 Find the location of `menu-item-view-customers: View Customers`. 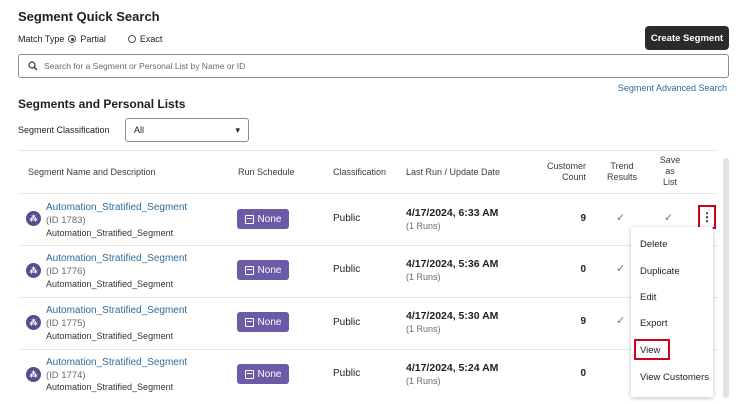

menu-item-view-customers: View Customers is located at coordinates (674, 377).